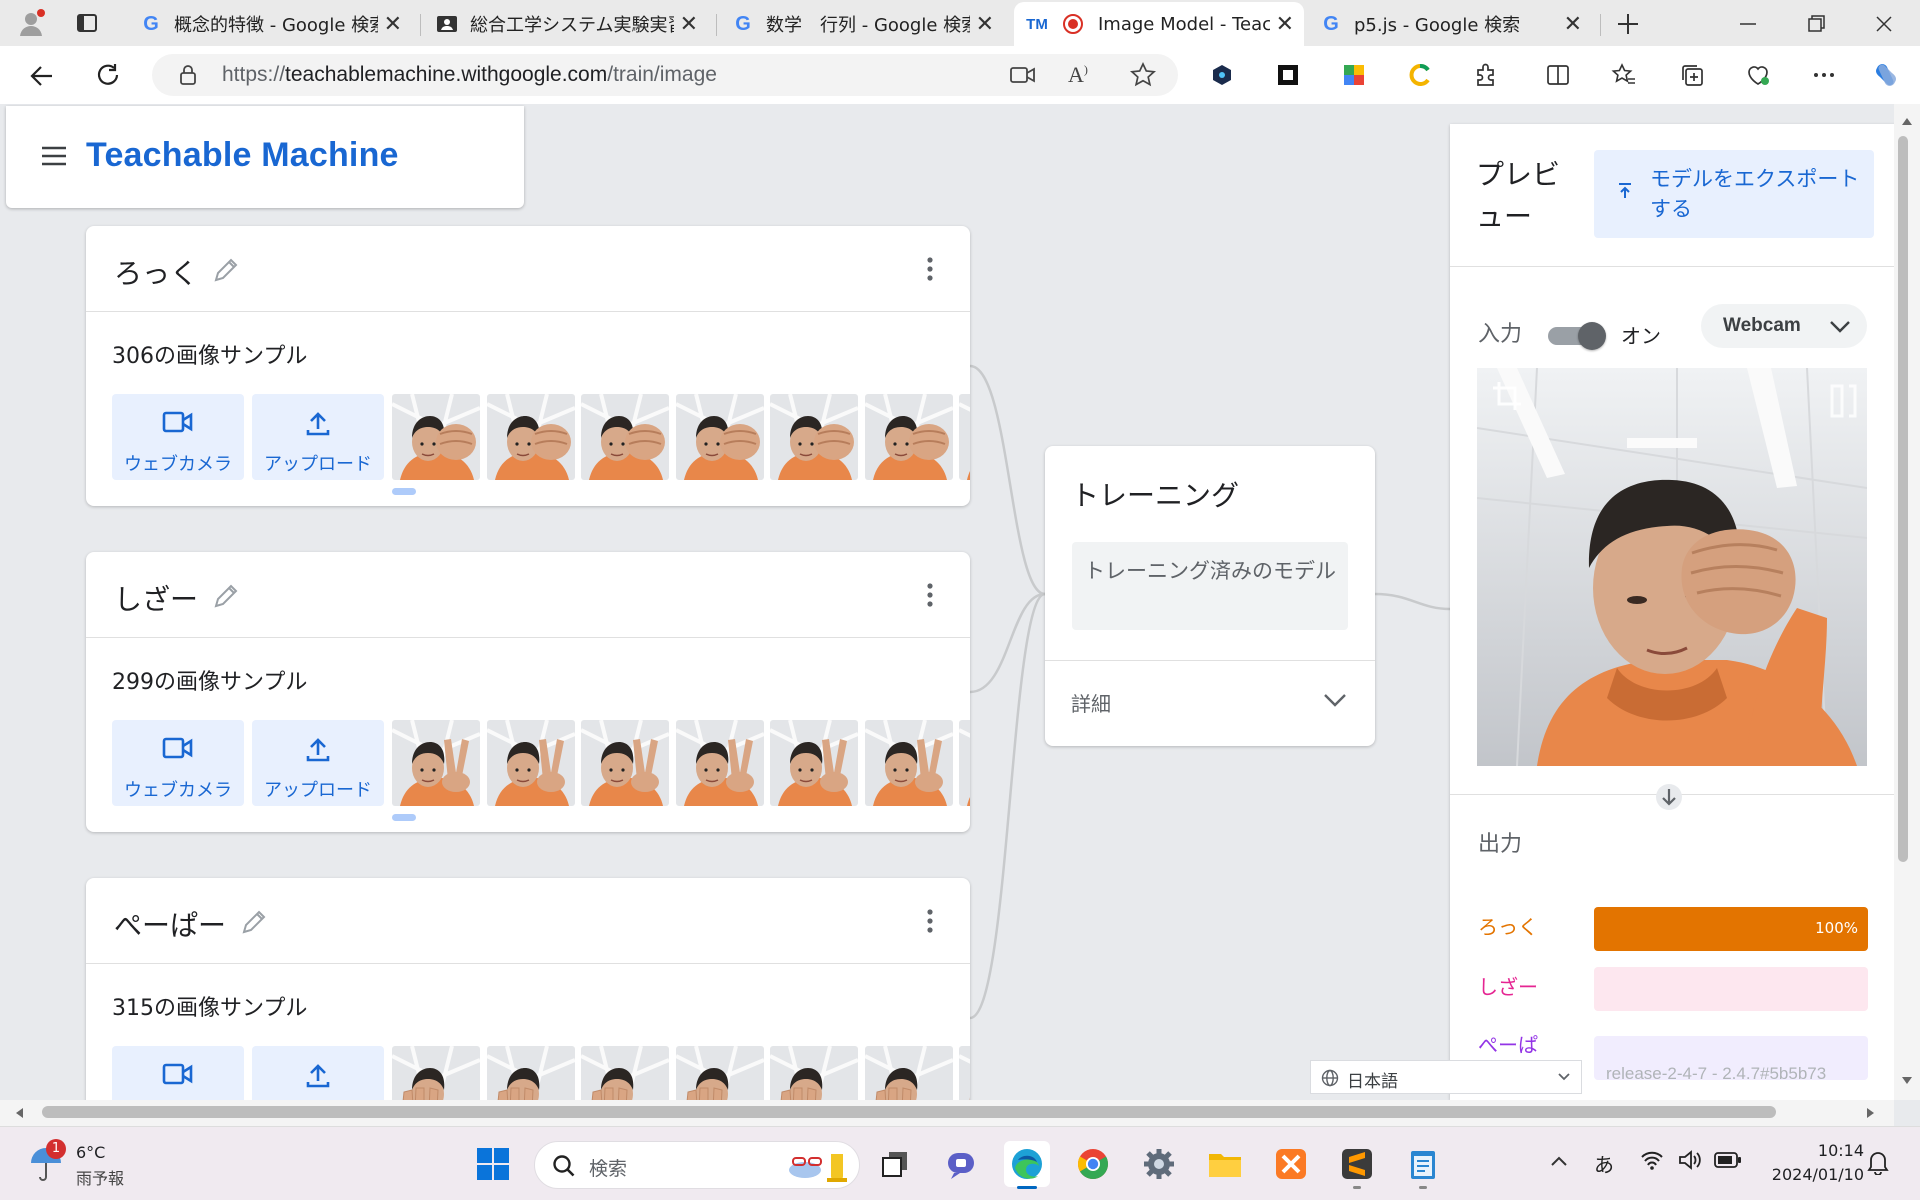 The width and height of the screenshot is (1920, 1200). I want to click on tab-4: G p5.js - Google 検索 ✕, so click(1451, 24).